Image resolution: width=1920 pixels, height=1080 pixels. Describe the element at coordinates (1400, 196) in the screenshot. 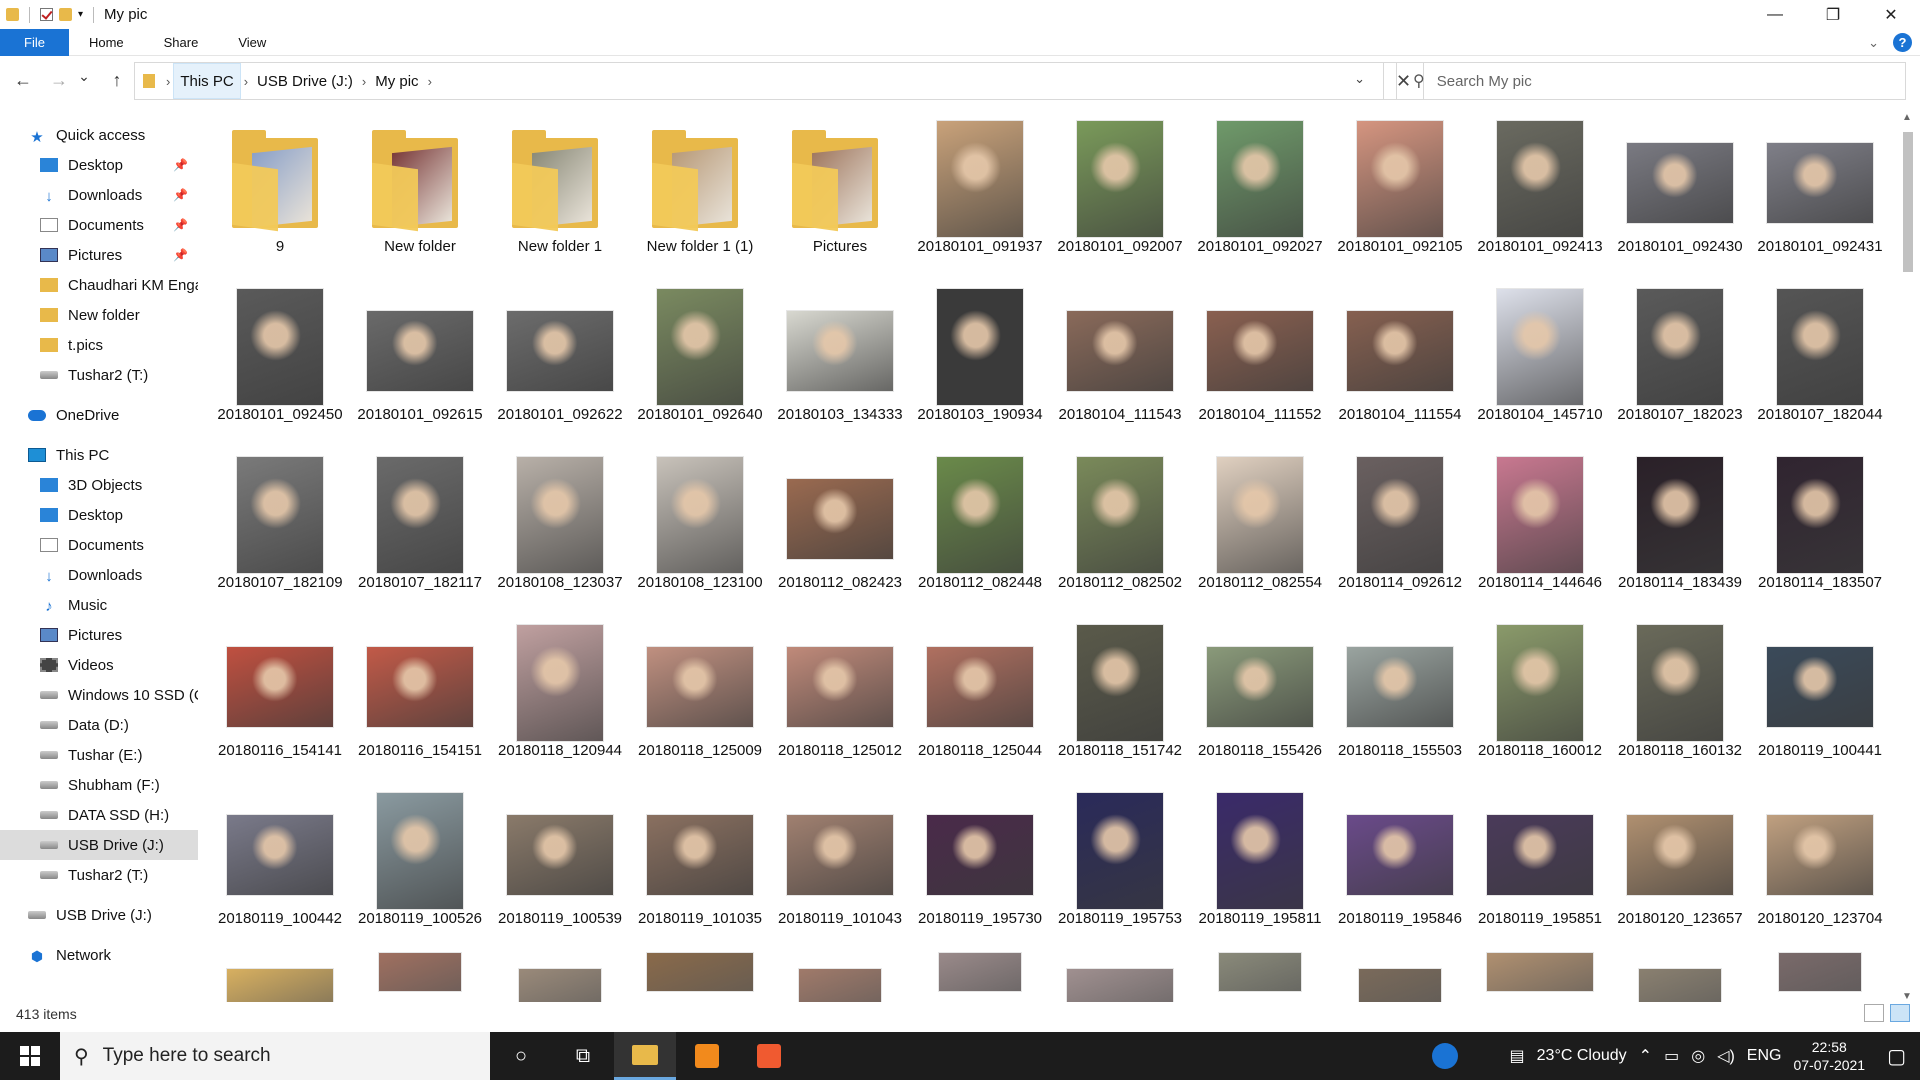

I see `image-file-item: 20180101_092105` at that location.